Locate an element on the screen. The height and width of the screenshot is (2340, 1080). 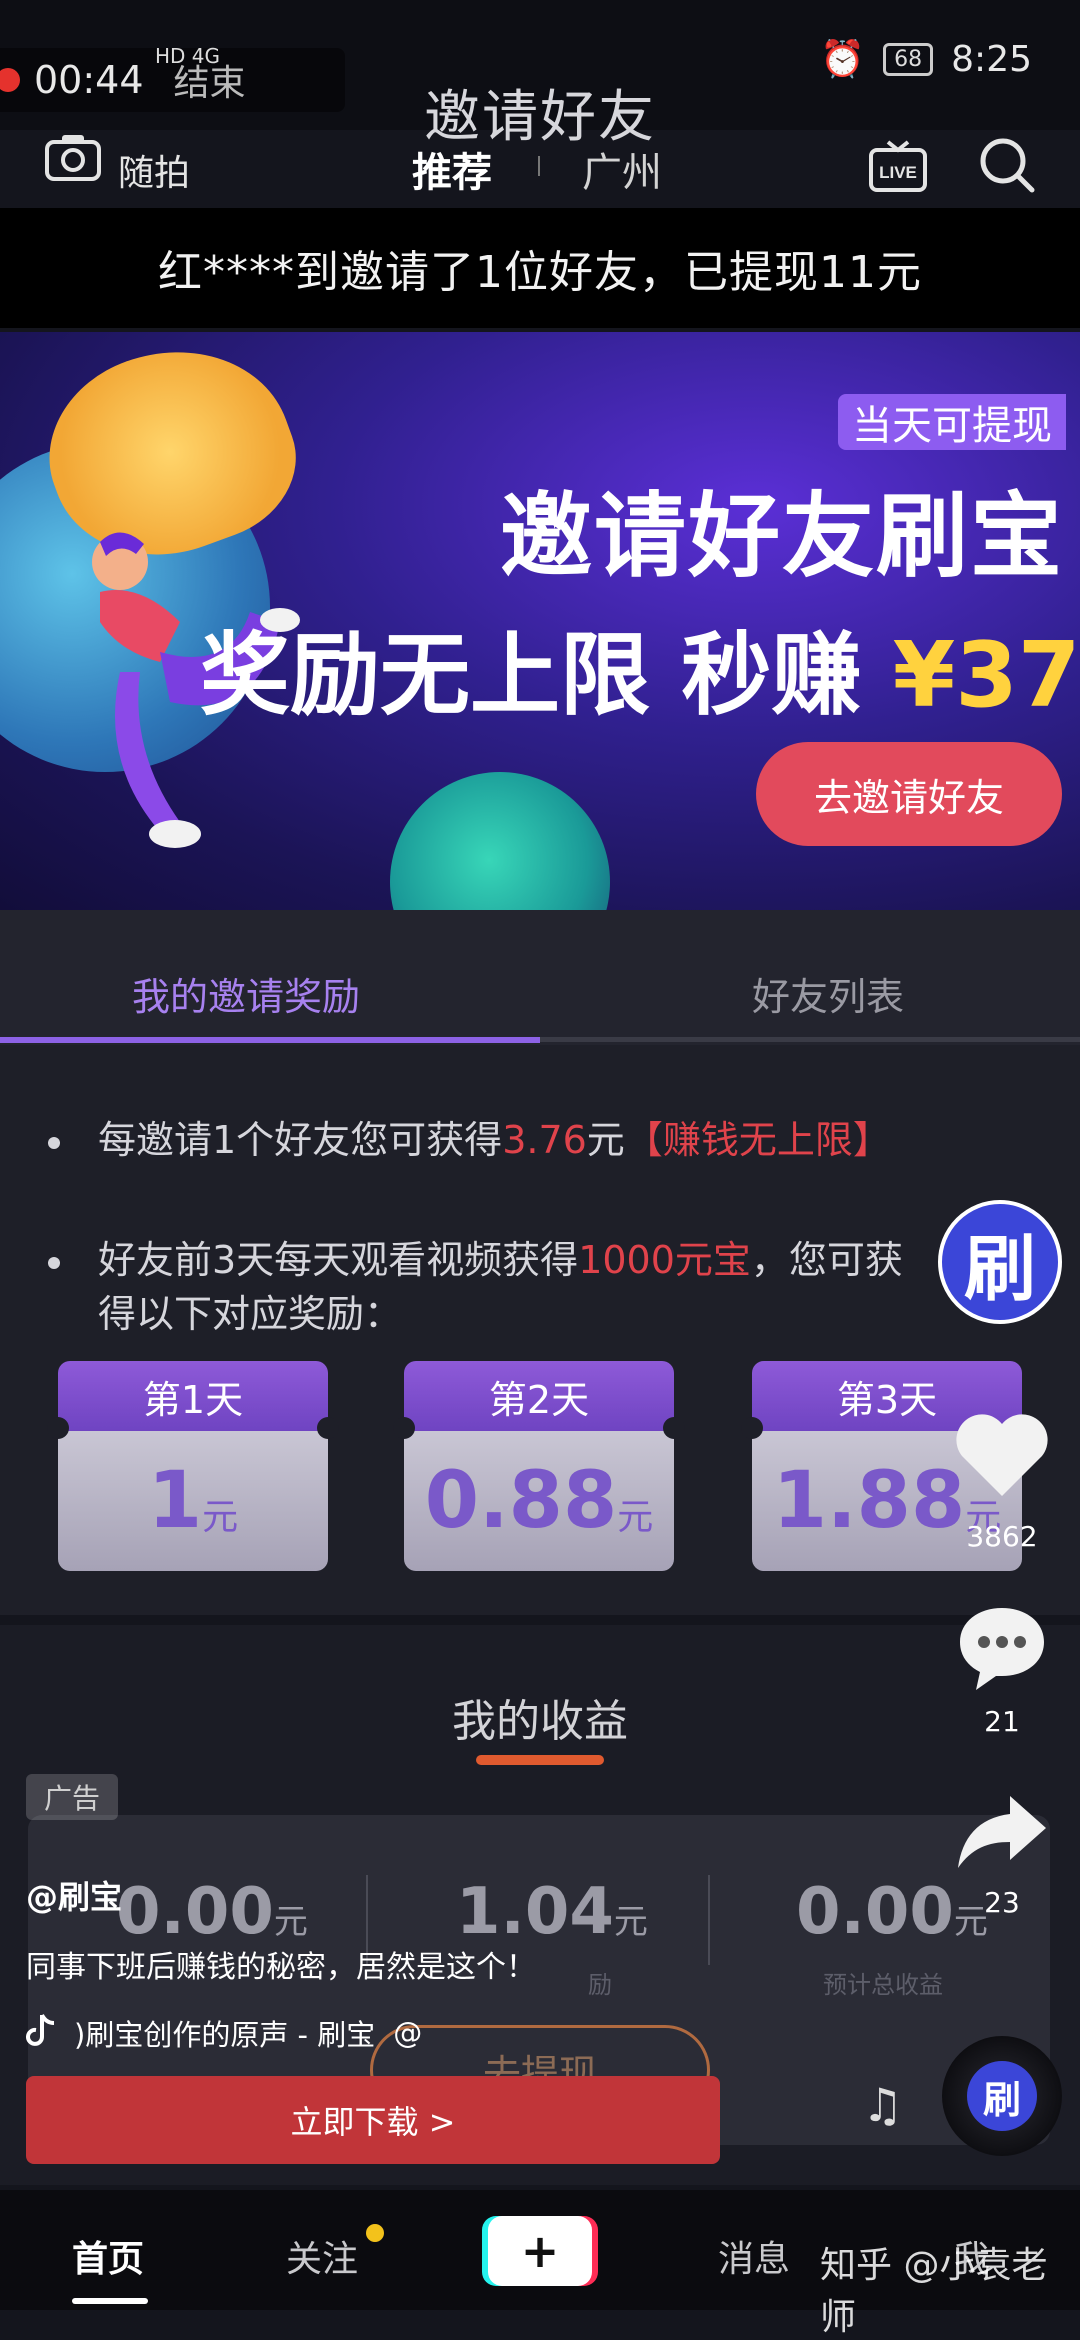
same-day-tag: 当天可提现 is located at coordinates (952, 422).